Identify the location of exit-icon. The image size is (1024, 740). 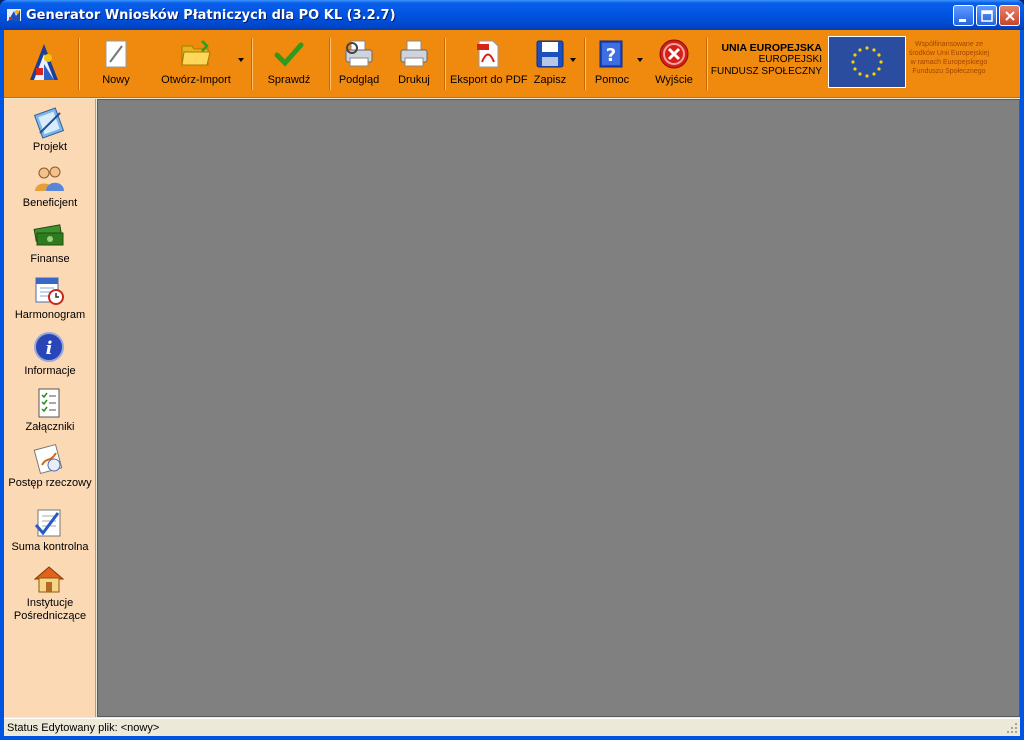
(674, 54).